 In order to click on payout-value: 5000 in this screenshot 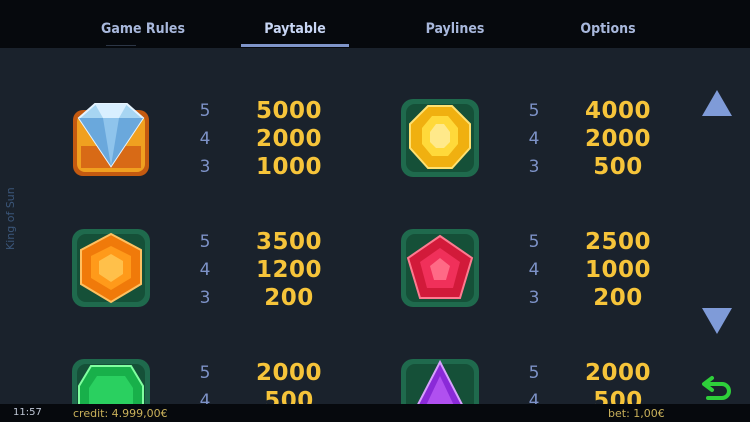, I will do `click(288, 111)`.